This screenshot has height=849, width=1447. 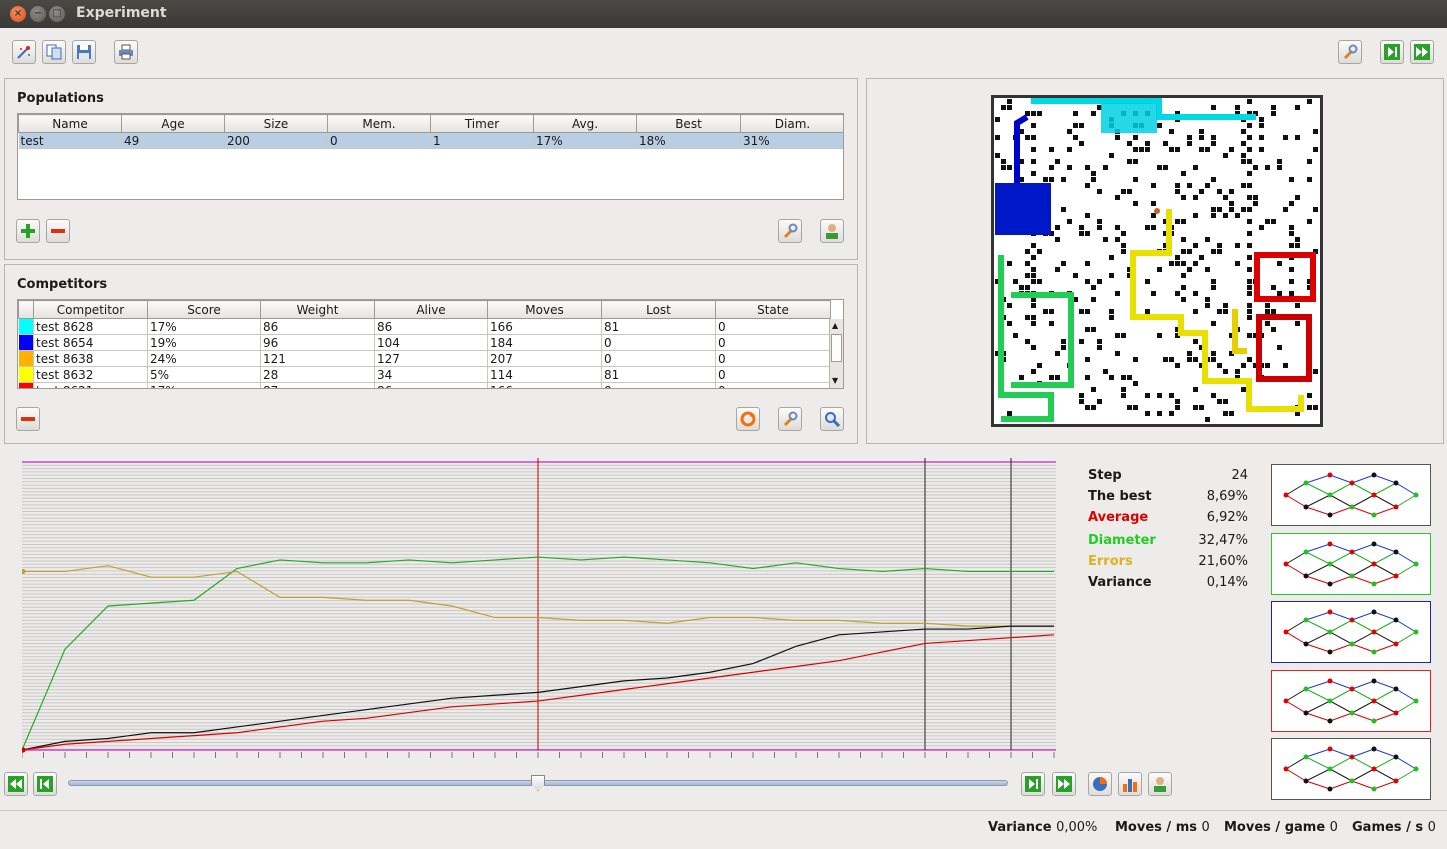 What do you see at coordinates (790, 419) in the screenshot?
I see `competitor-settings-button` at bounding box center [790, 419].